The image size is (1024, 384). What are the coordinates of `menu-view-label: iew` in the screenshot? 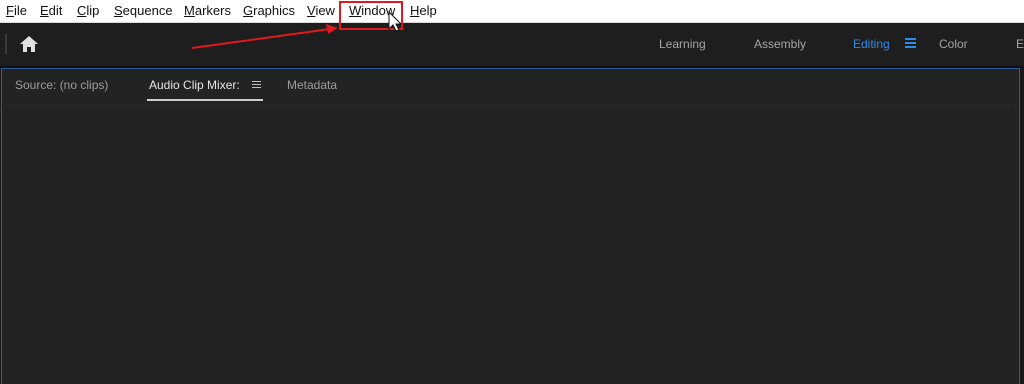 It's located at (325, 10).